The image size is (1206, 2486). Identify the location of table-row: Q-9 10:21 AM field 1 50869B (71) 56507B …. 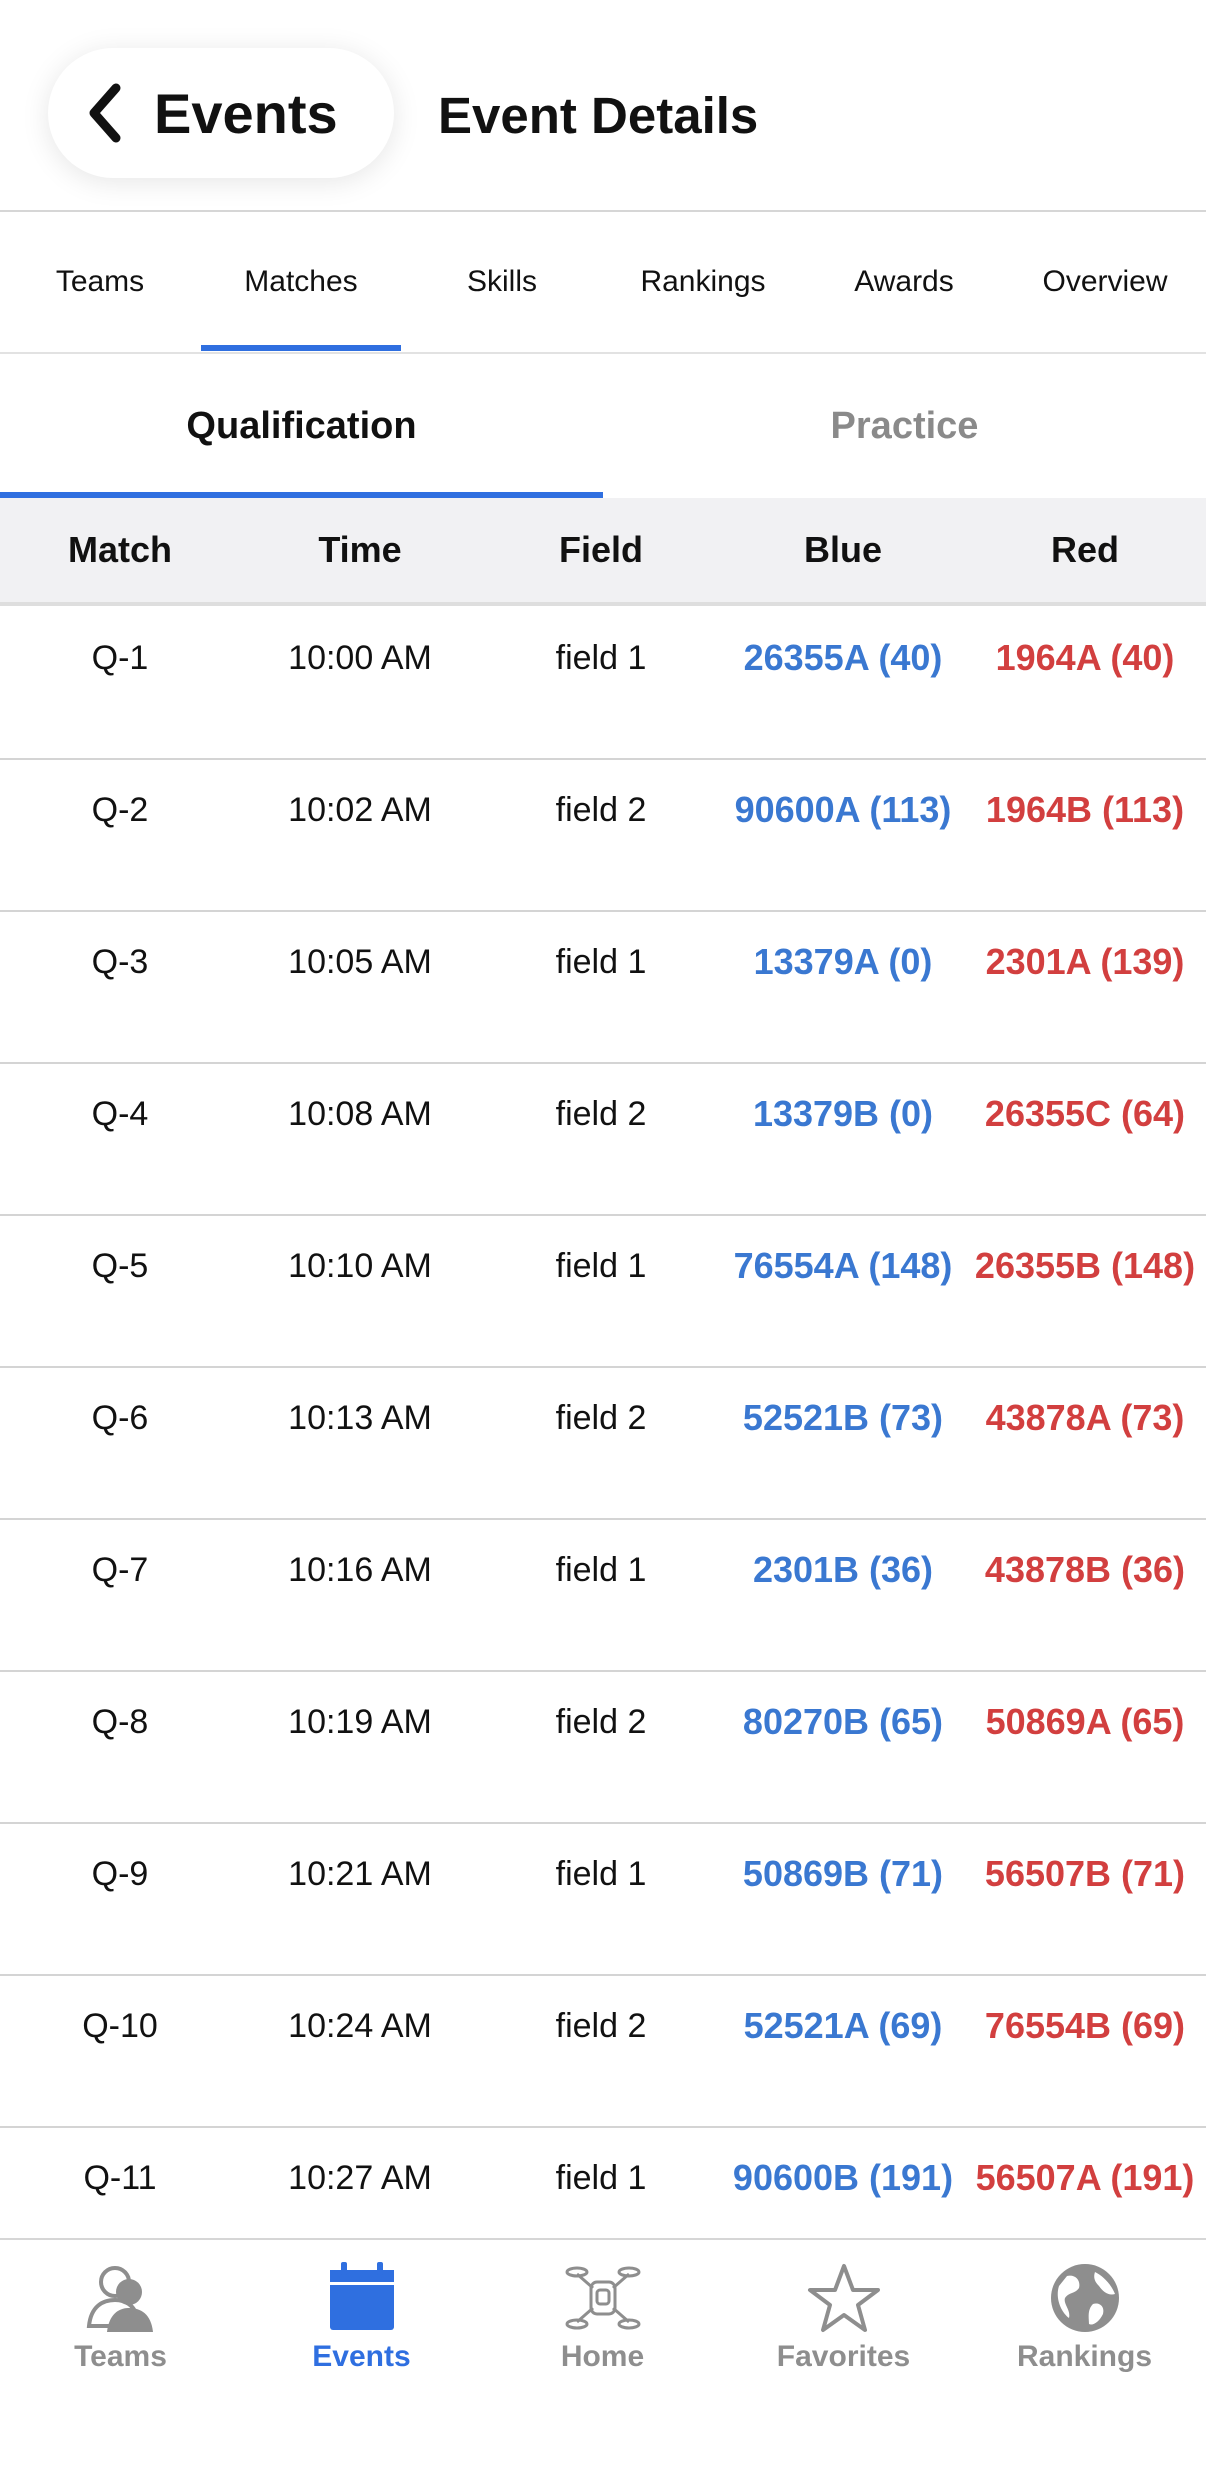
(603, 1899).